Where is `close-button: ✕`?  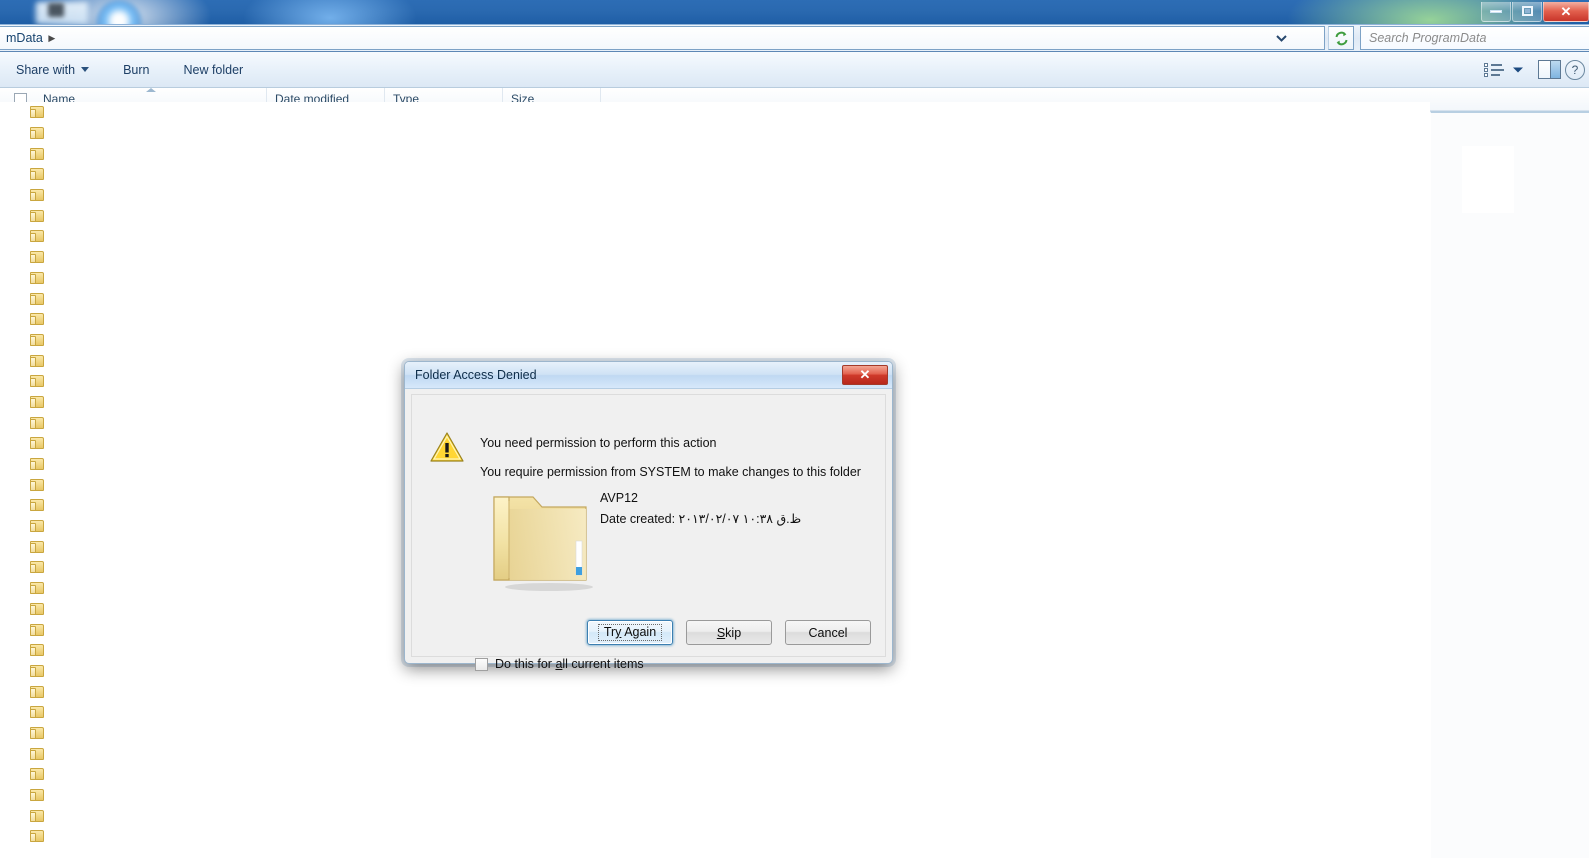
close-button: ✕ is located at coordinates (1566, 11).